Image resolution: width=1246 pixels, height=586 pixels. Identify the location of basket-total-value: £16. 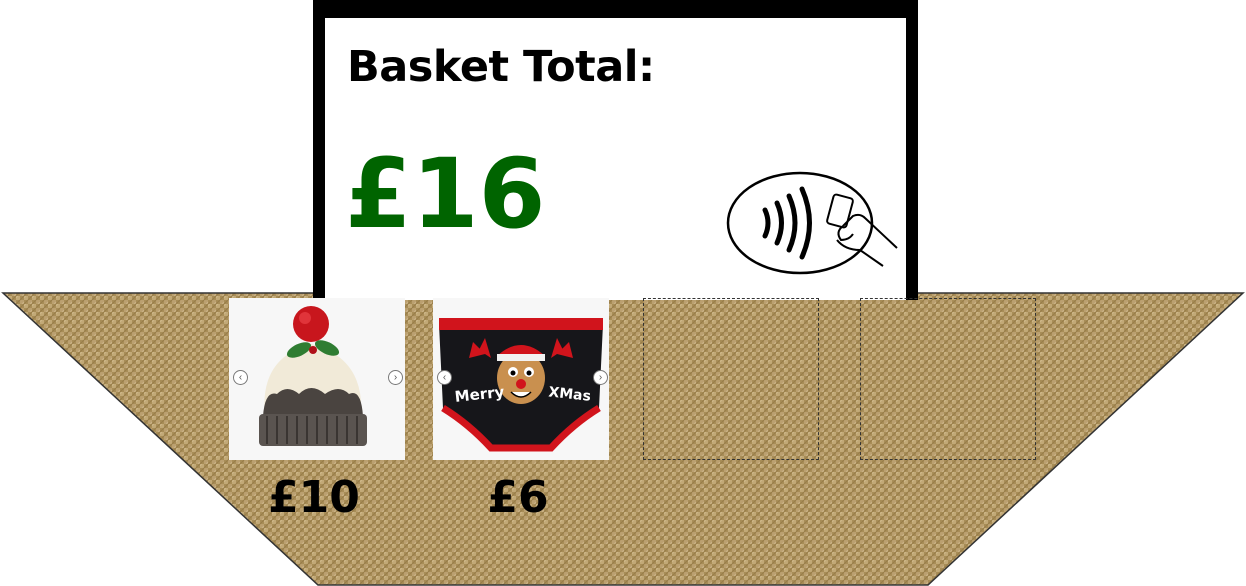
(445, 194).